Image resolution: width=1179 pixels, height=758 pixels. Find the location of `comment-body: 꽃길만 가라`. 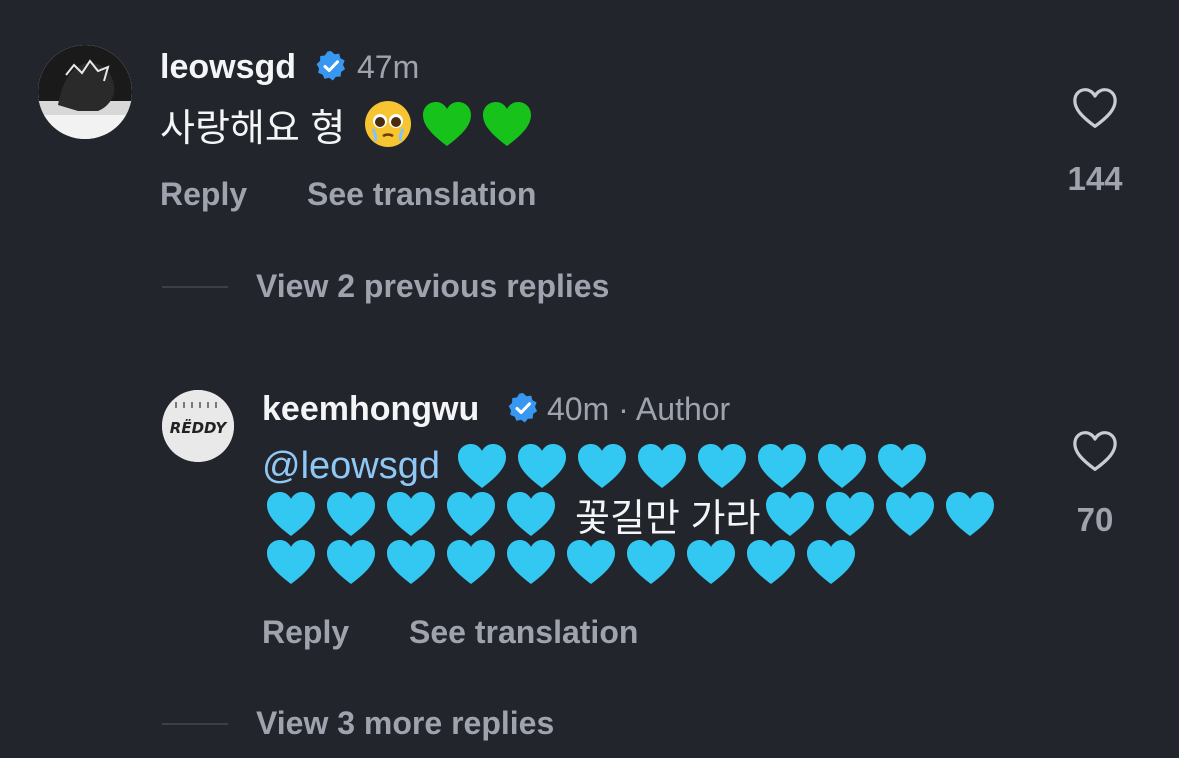

comment-body: 꽃길만 가라 is located at coordinates (668, 518).